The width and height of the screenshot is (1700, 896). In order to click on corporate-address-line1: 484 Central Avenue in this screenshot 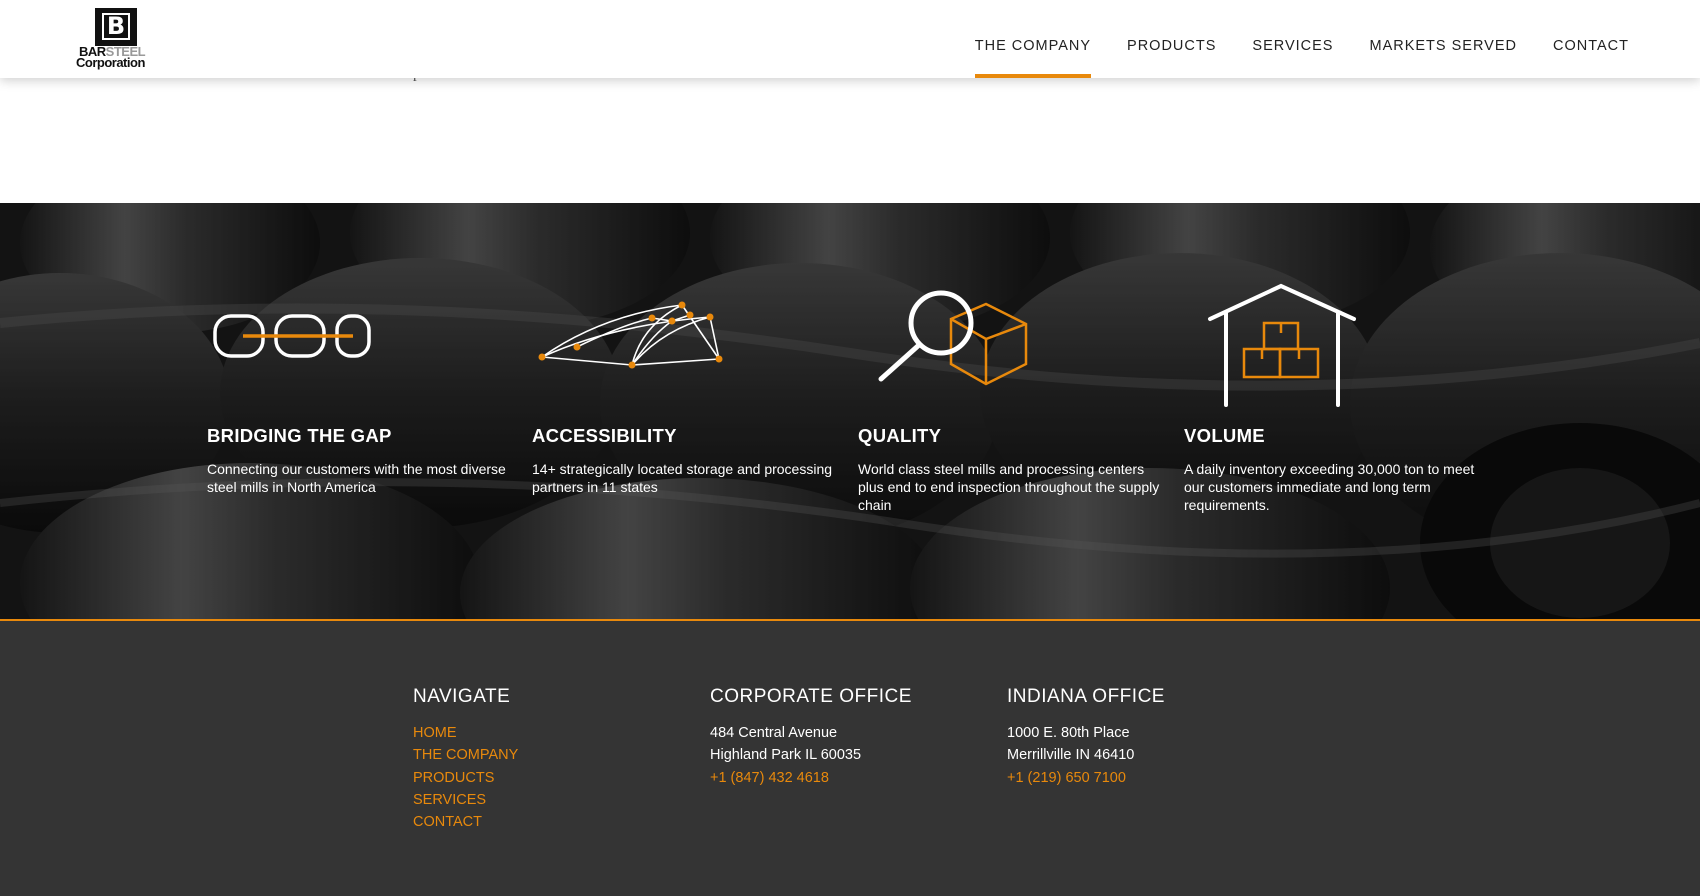, I will do `click(774, 733)`.